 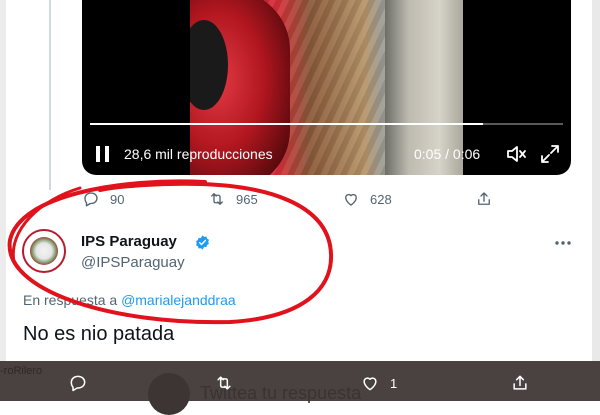 I want to click on share-button, so click(x=489, y=199).